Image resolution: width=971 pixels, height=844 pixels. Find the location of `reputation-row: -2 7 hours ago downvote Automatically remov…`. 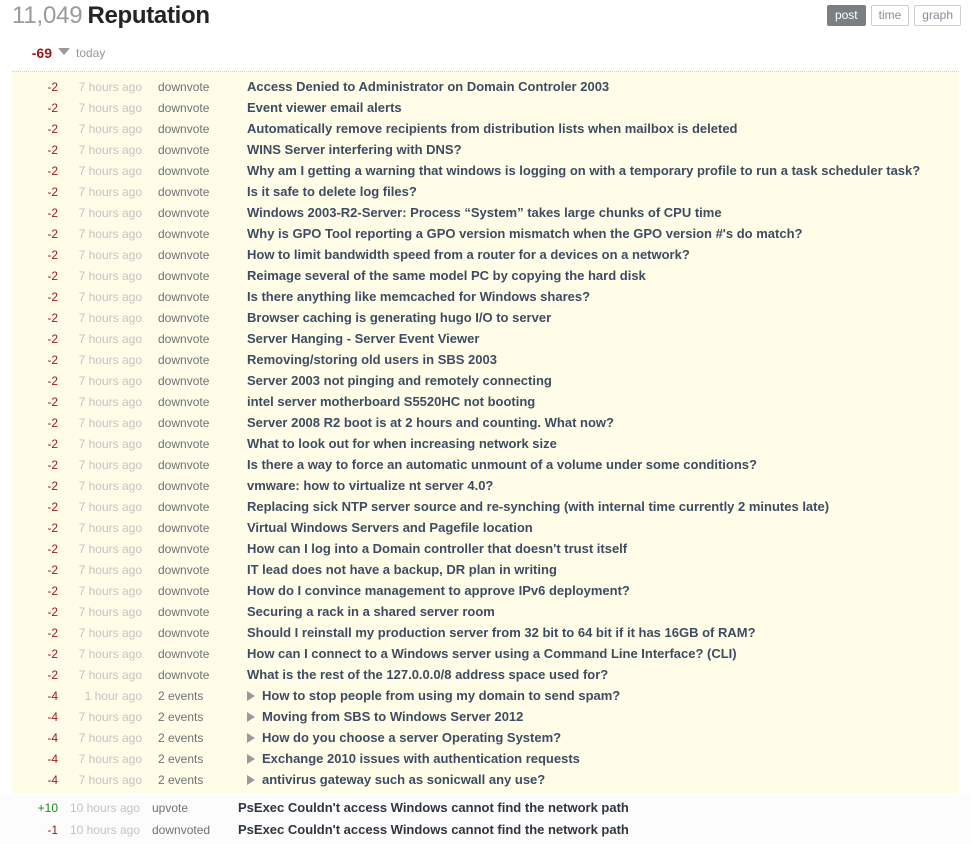

reputation-row: -2 7 hours ago downvote Automatically remov… is located at coordinates (485, 128).